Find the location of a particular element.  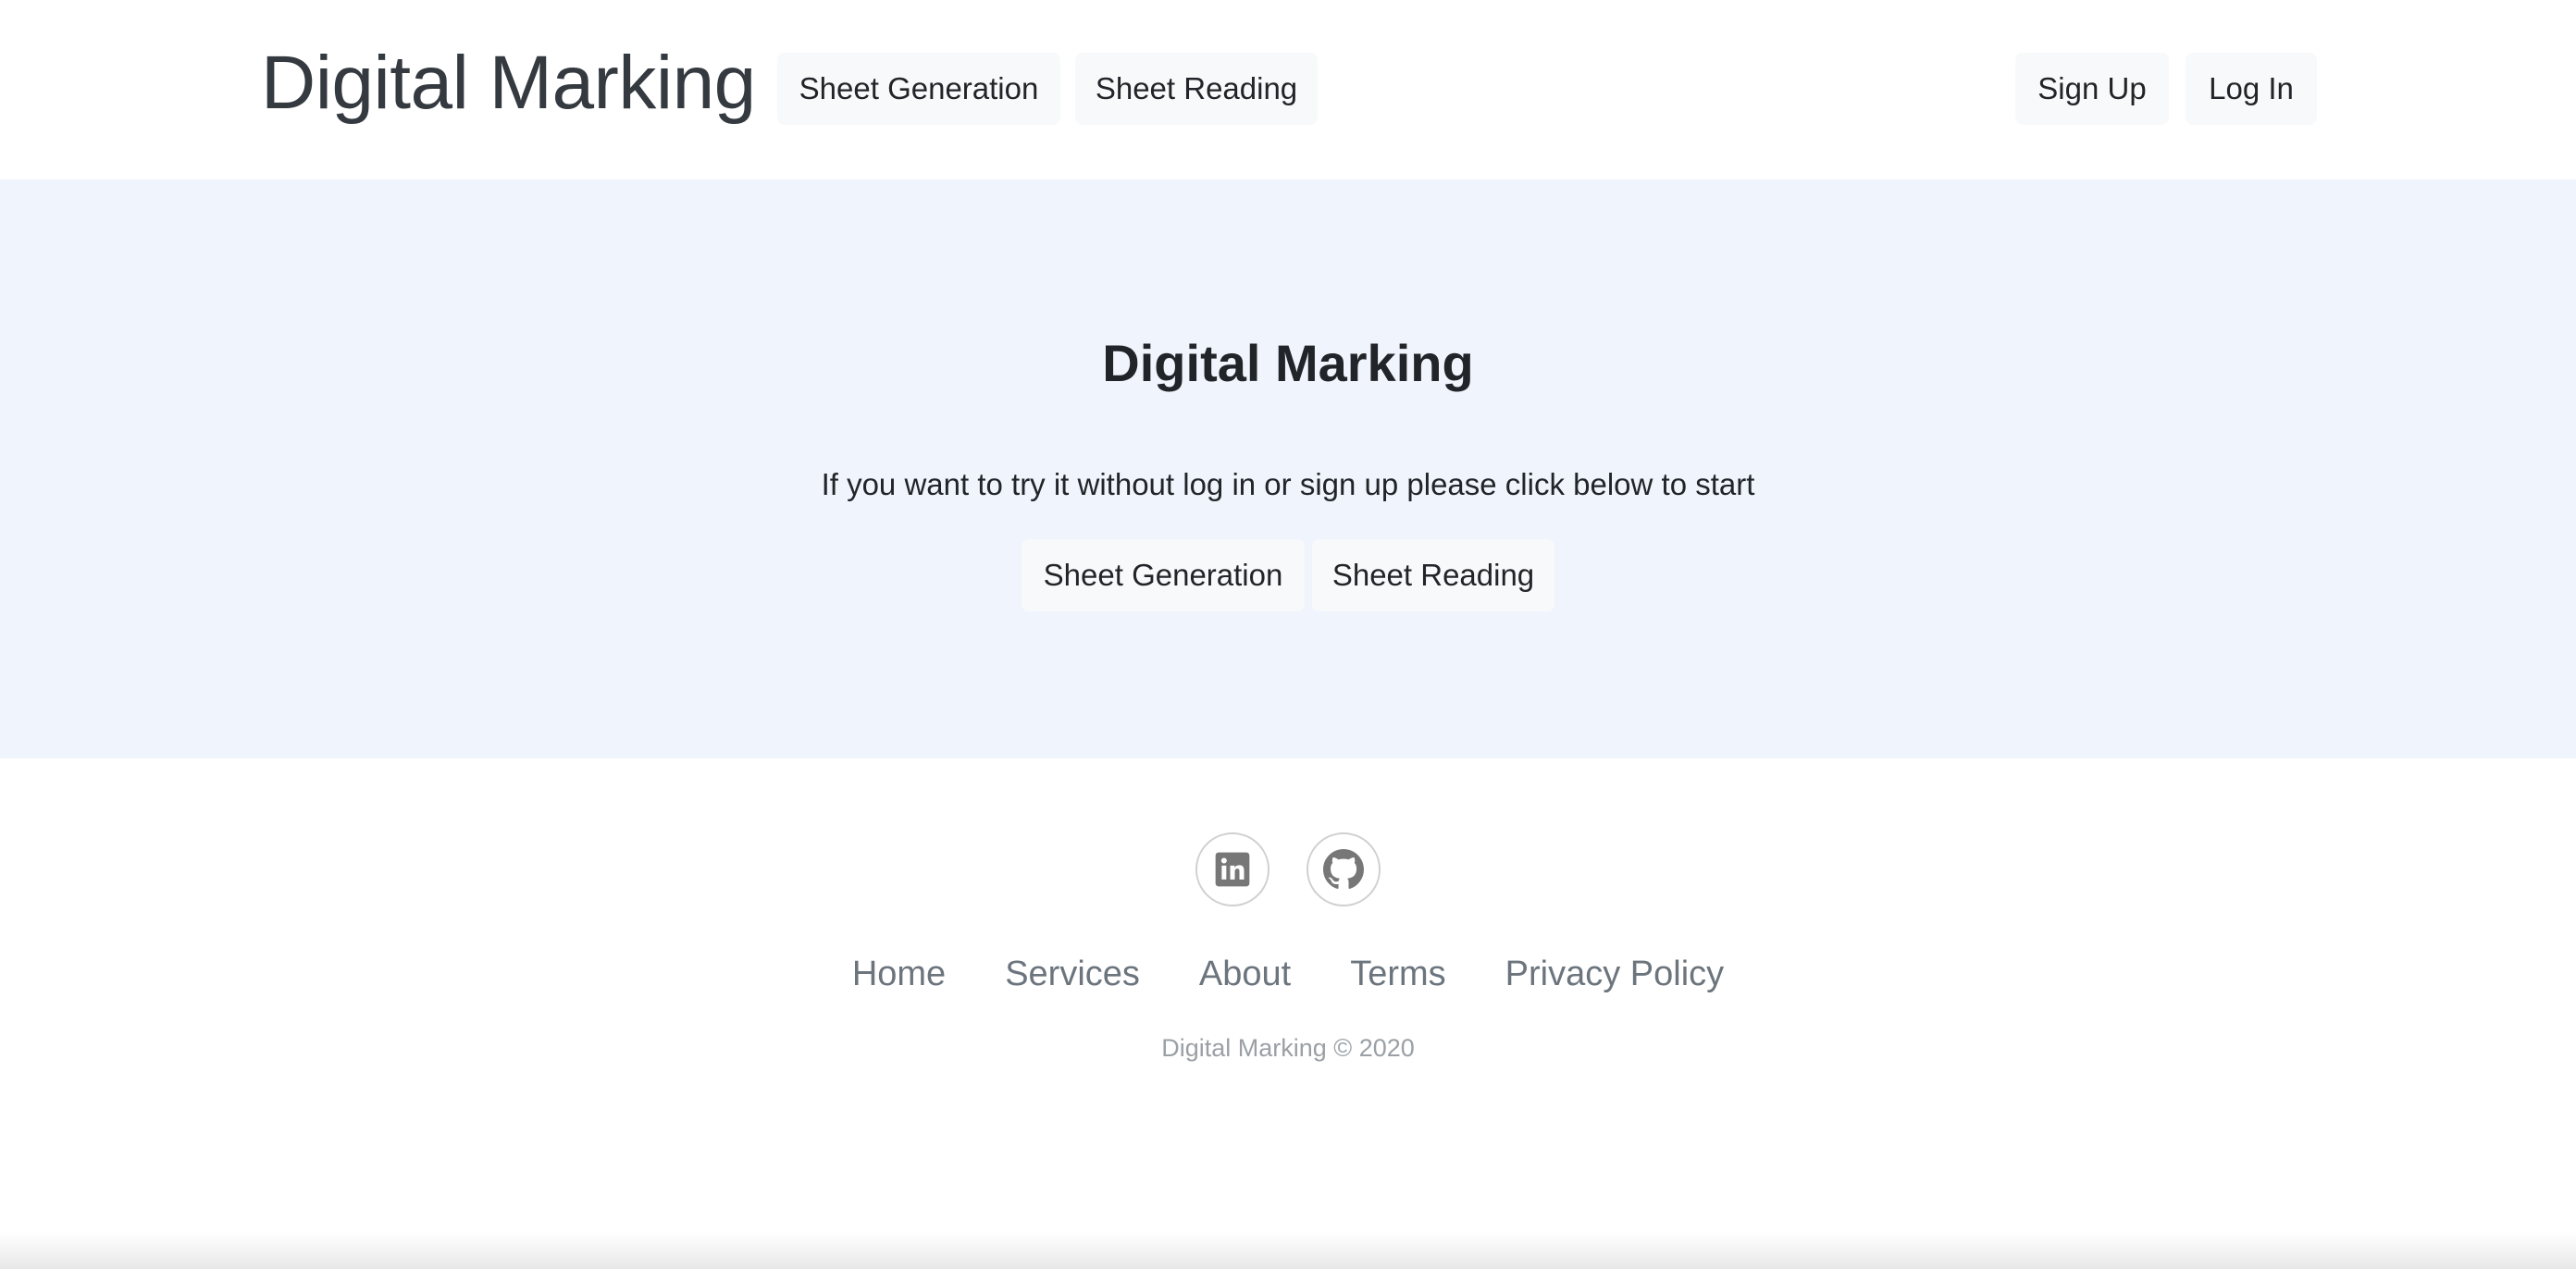

linkedin-icon is located at coordinates (1233, 870).